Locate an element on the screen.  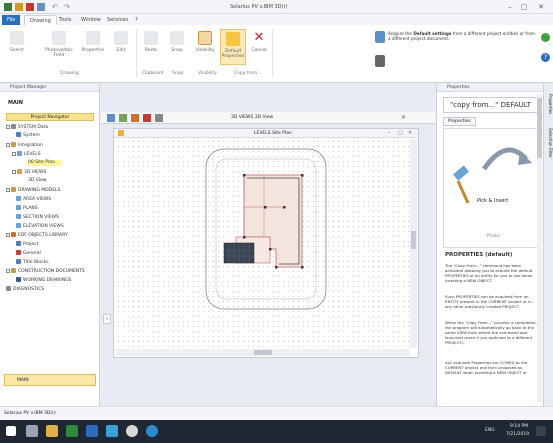
tree-item: Project is located at coordinates (27, 244).